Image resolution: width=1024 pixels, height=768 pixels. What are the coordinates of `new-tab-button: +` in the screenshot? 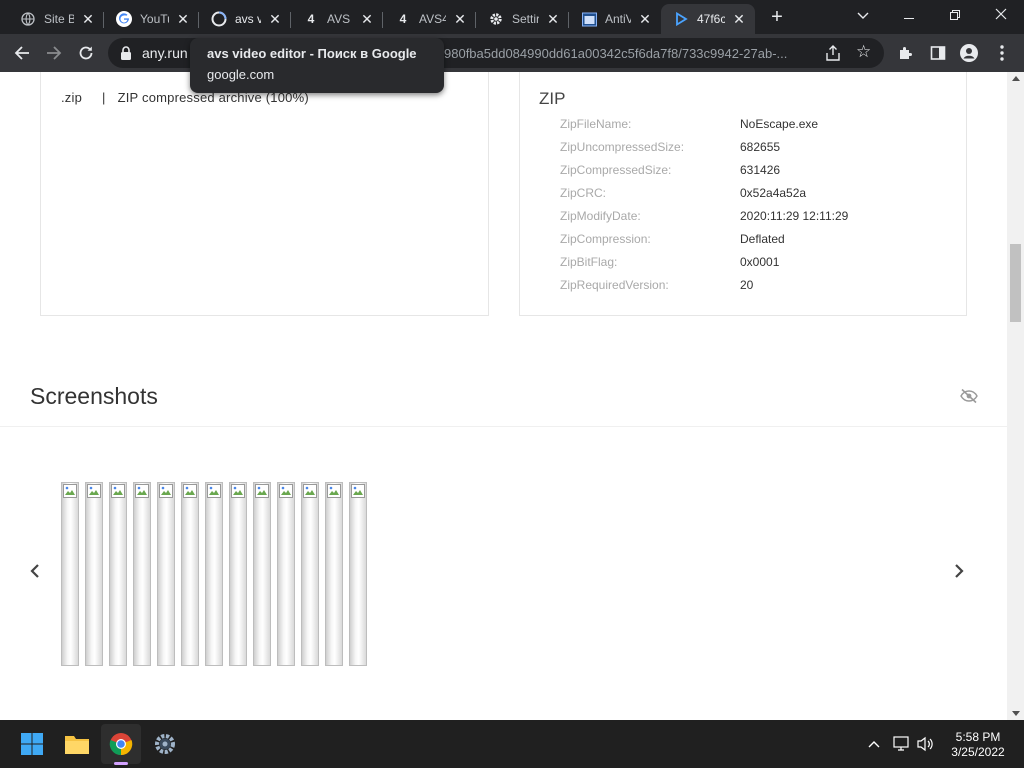 It's located at (777, 18).